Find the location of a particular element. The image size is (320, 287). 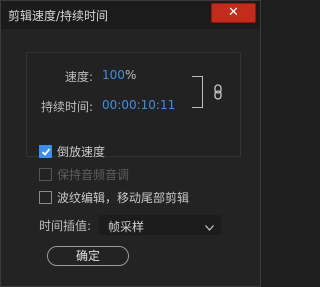

duration-label: 持续时间: is located at coordinates (67, 107).